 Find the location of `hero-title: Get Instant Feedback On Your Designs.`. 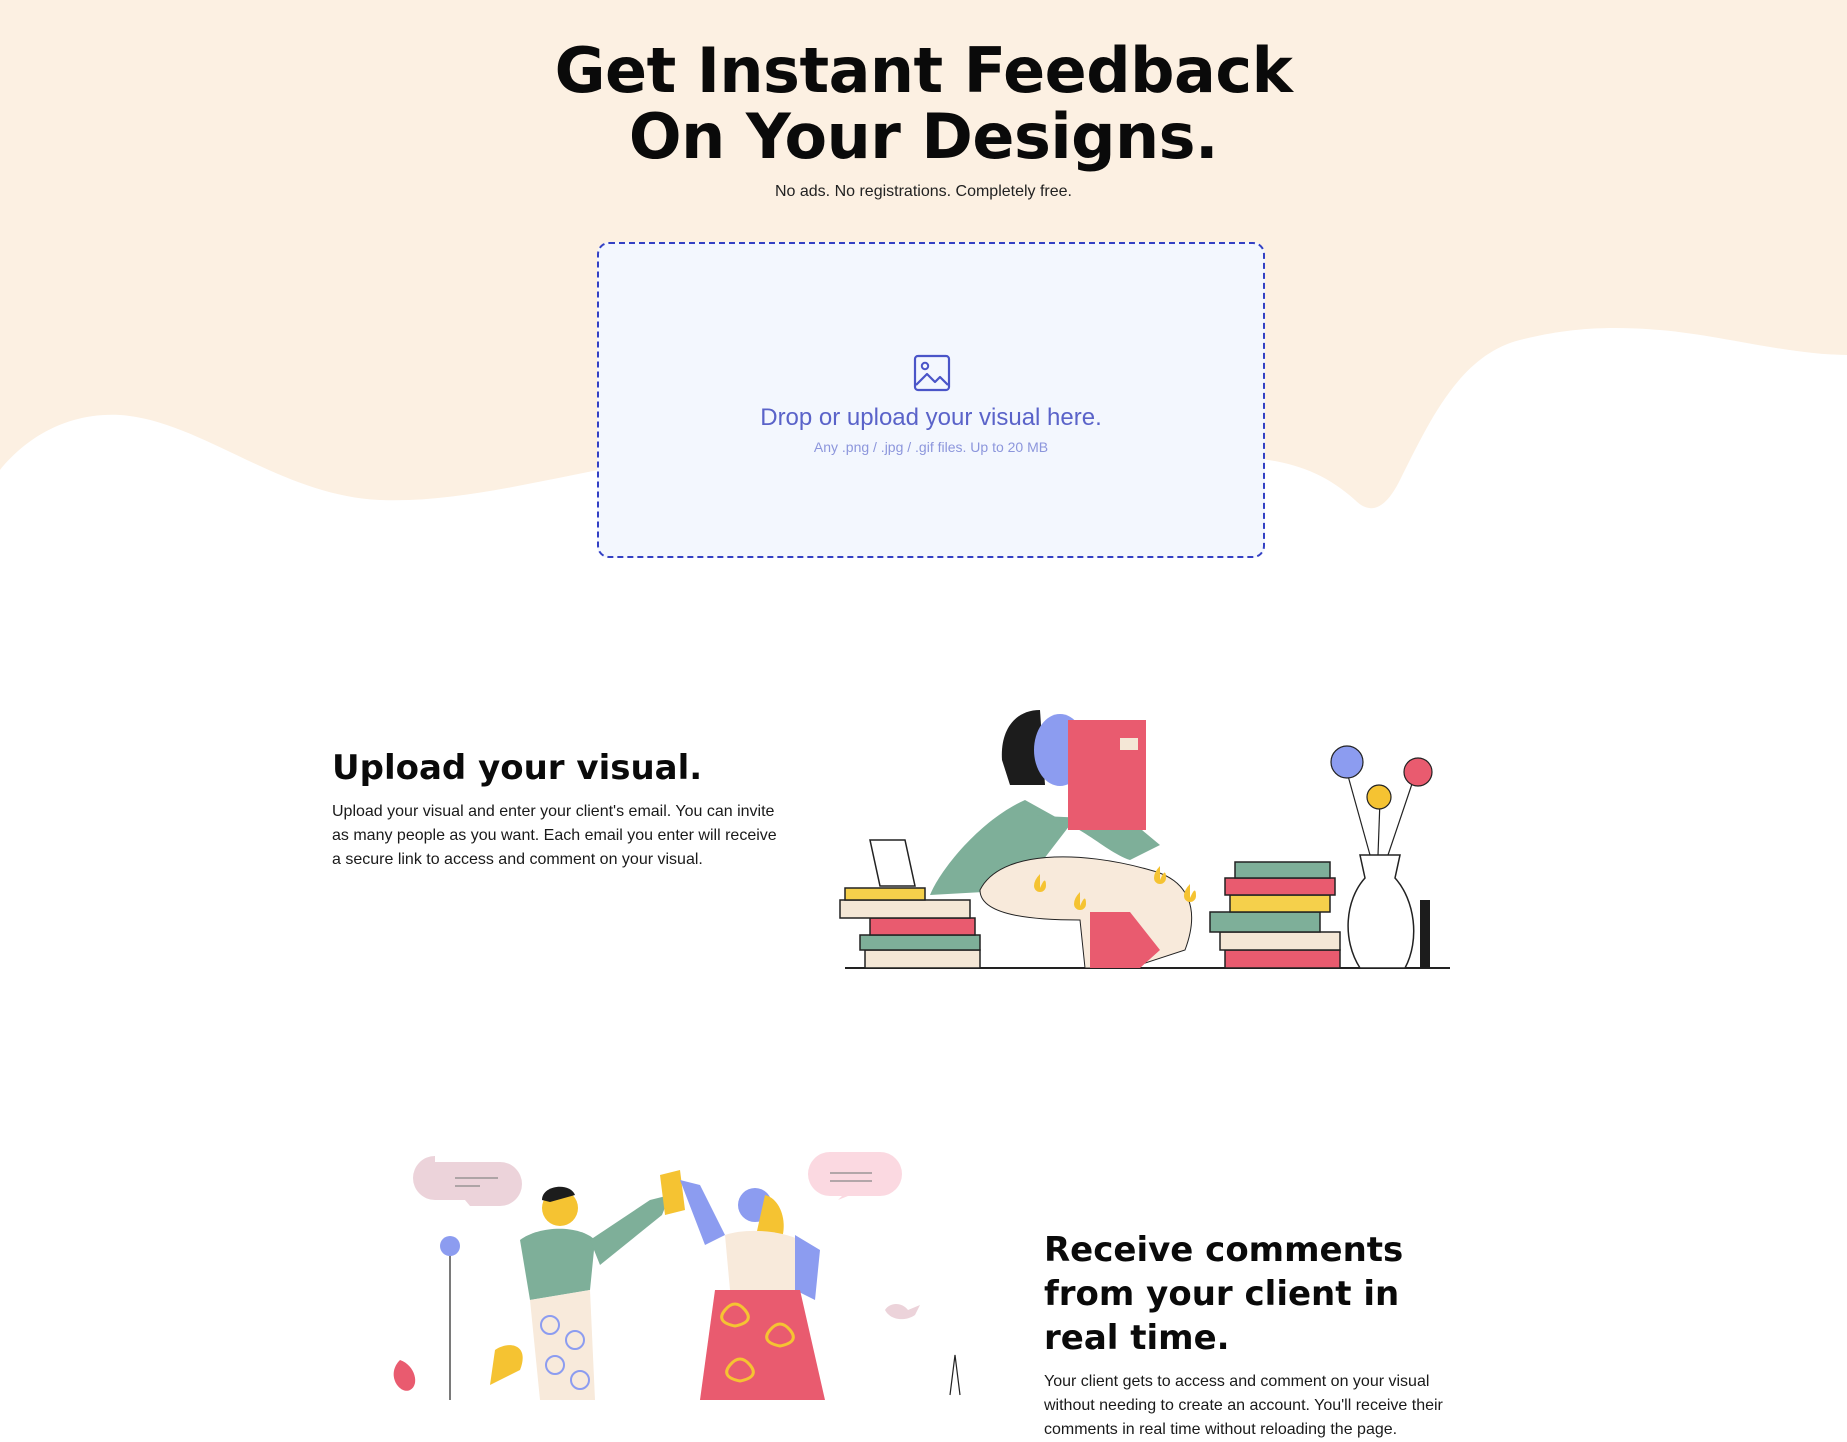

hero-title: Get Instant Feedback On Your Designs. is located at coordinates (923, 104).